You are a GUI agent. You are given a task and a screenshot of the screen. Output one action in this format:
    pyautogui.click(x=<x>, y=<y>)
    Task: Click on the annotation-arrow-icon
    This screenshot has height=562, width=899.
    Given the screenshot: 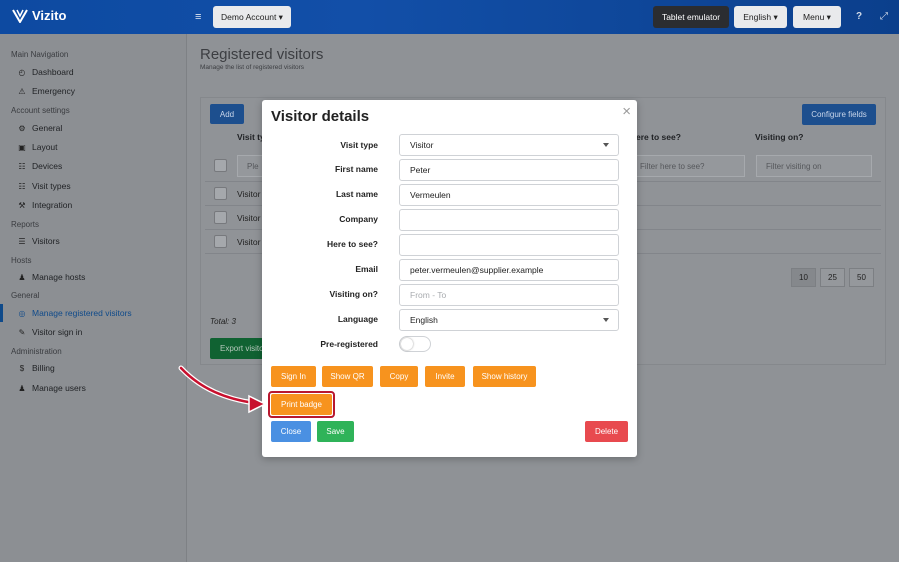 What is the action you would take?
    pyautogui.click(x=222, y=389)
    